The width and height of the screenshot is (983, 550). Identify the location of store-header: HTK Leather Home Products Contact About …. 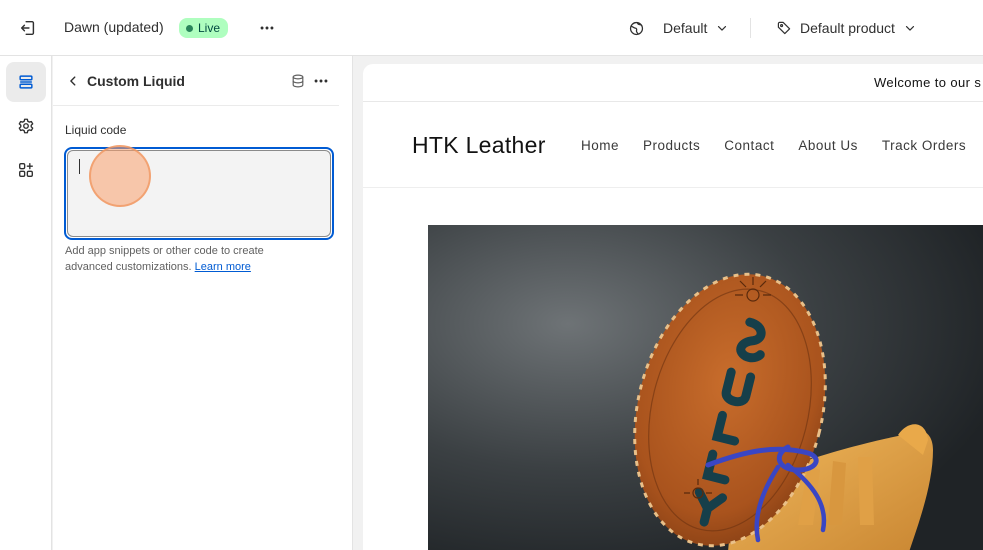
(673, 145).